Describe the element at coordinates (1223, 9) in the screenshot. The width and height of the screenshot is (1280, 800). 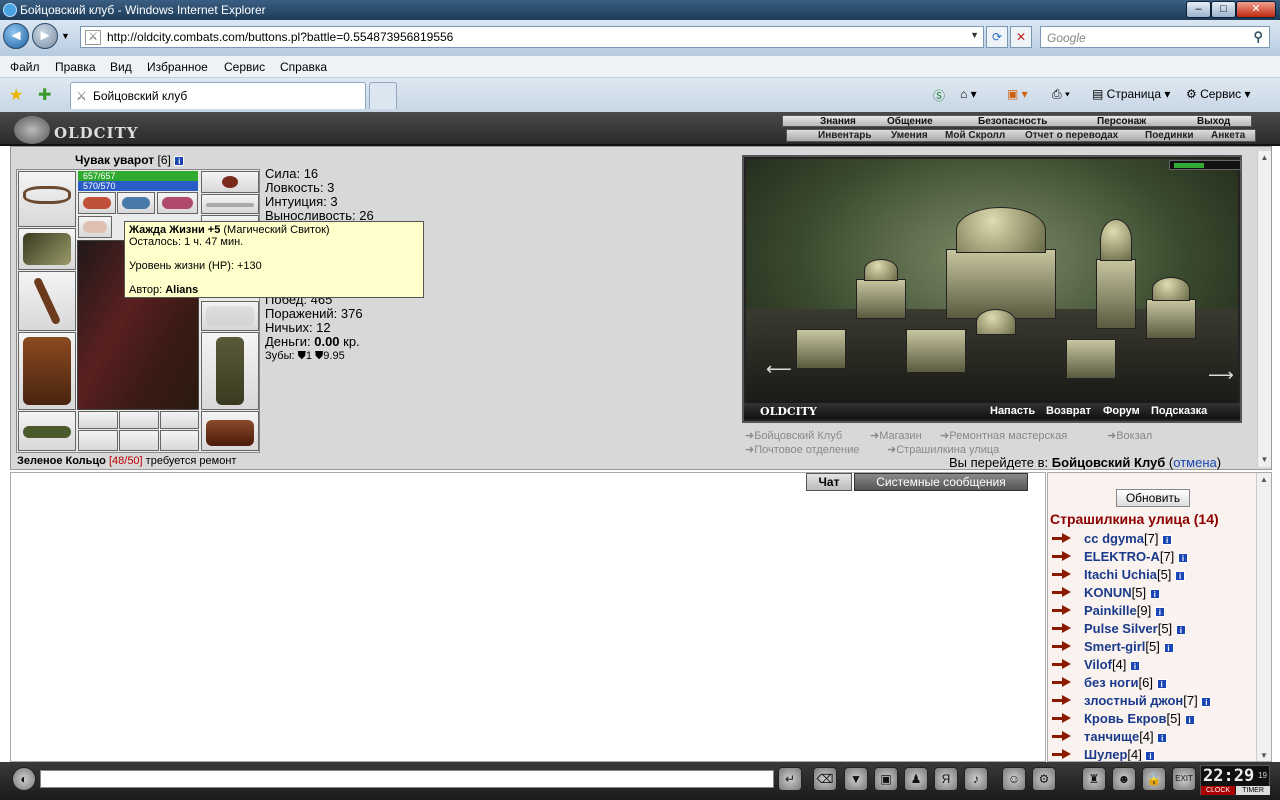
I see `maximize-button: □` at that location.